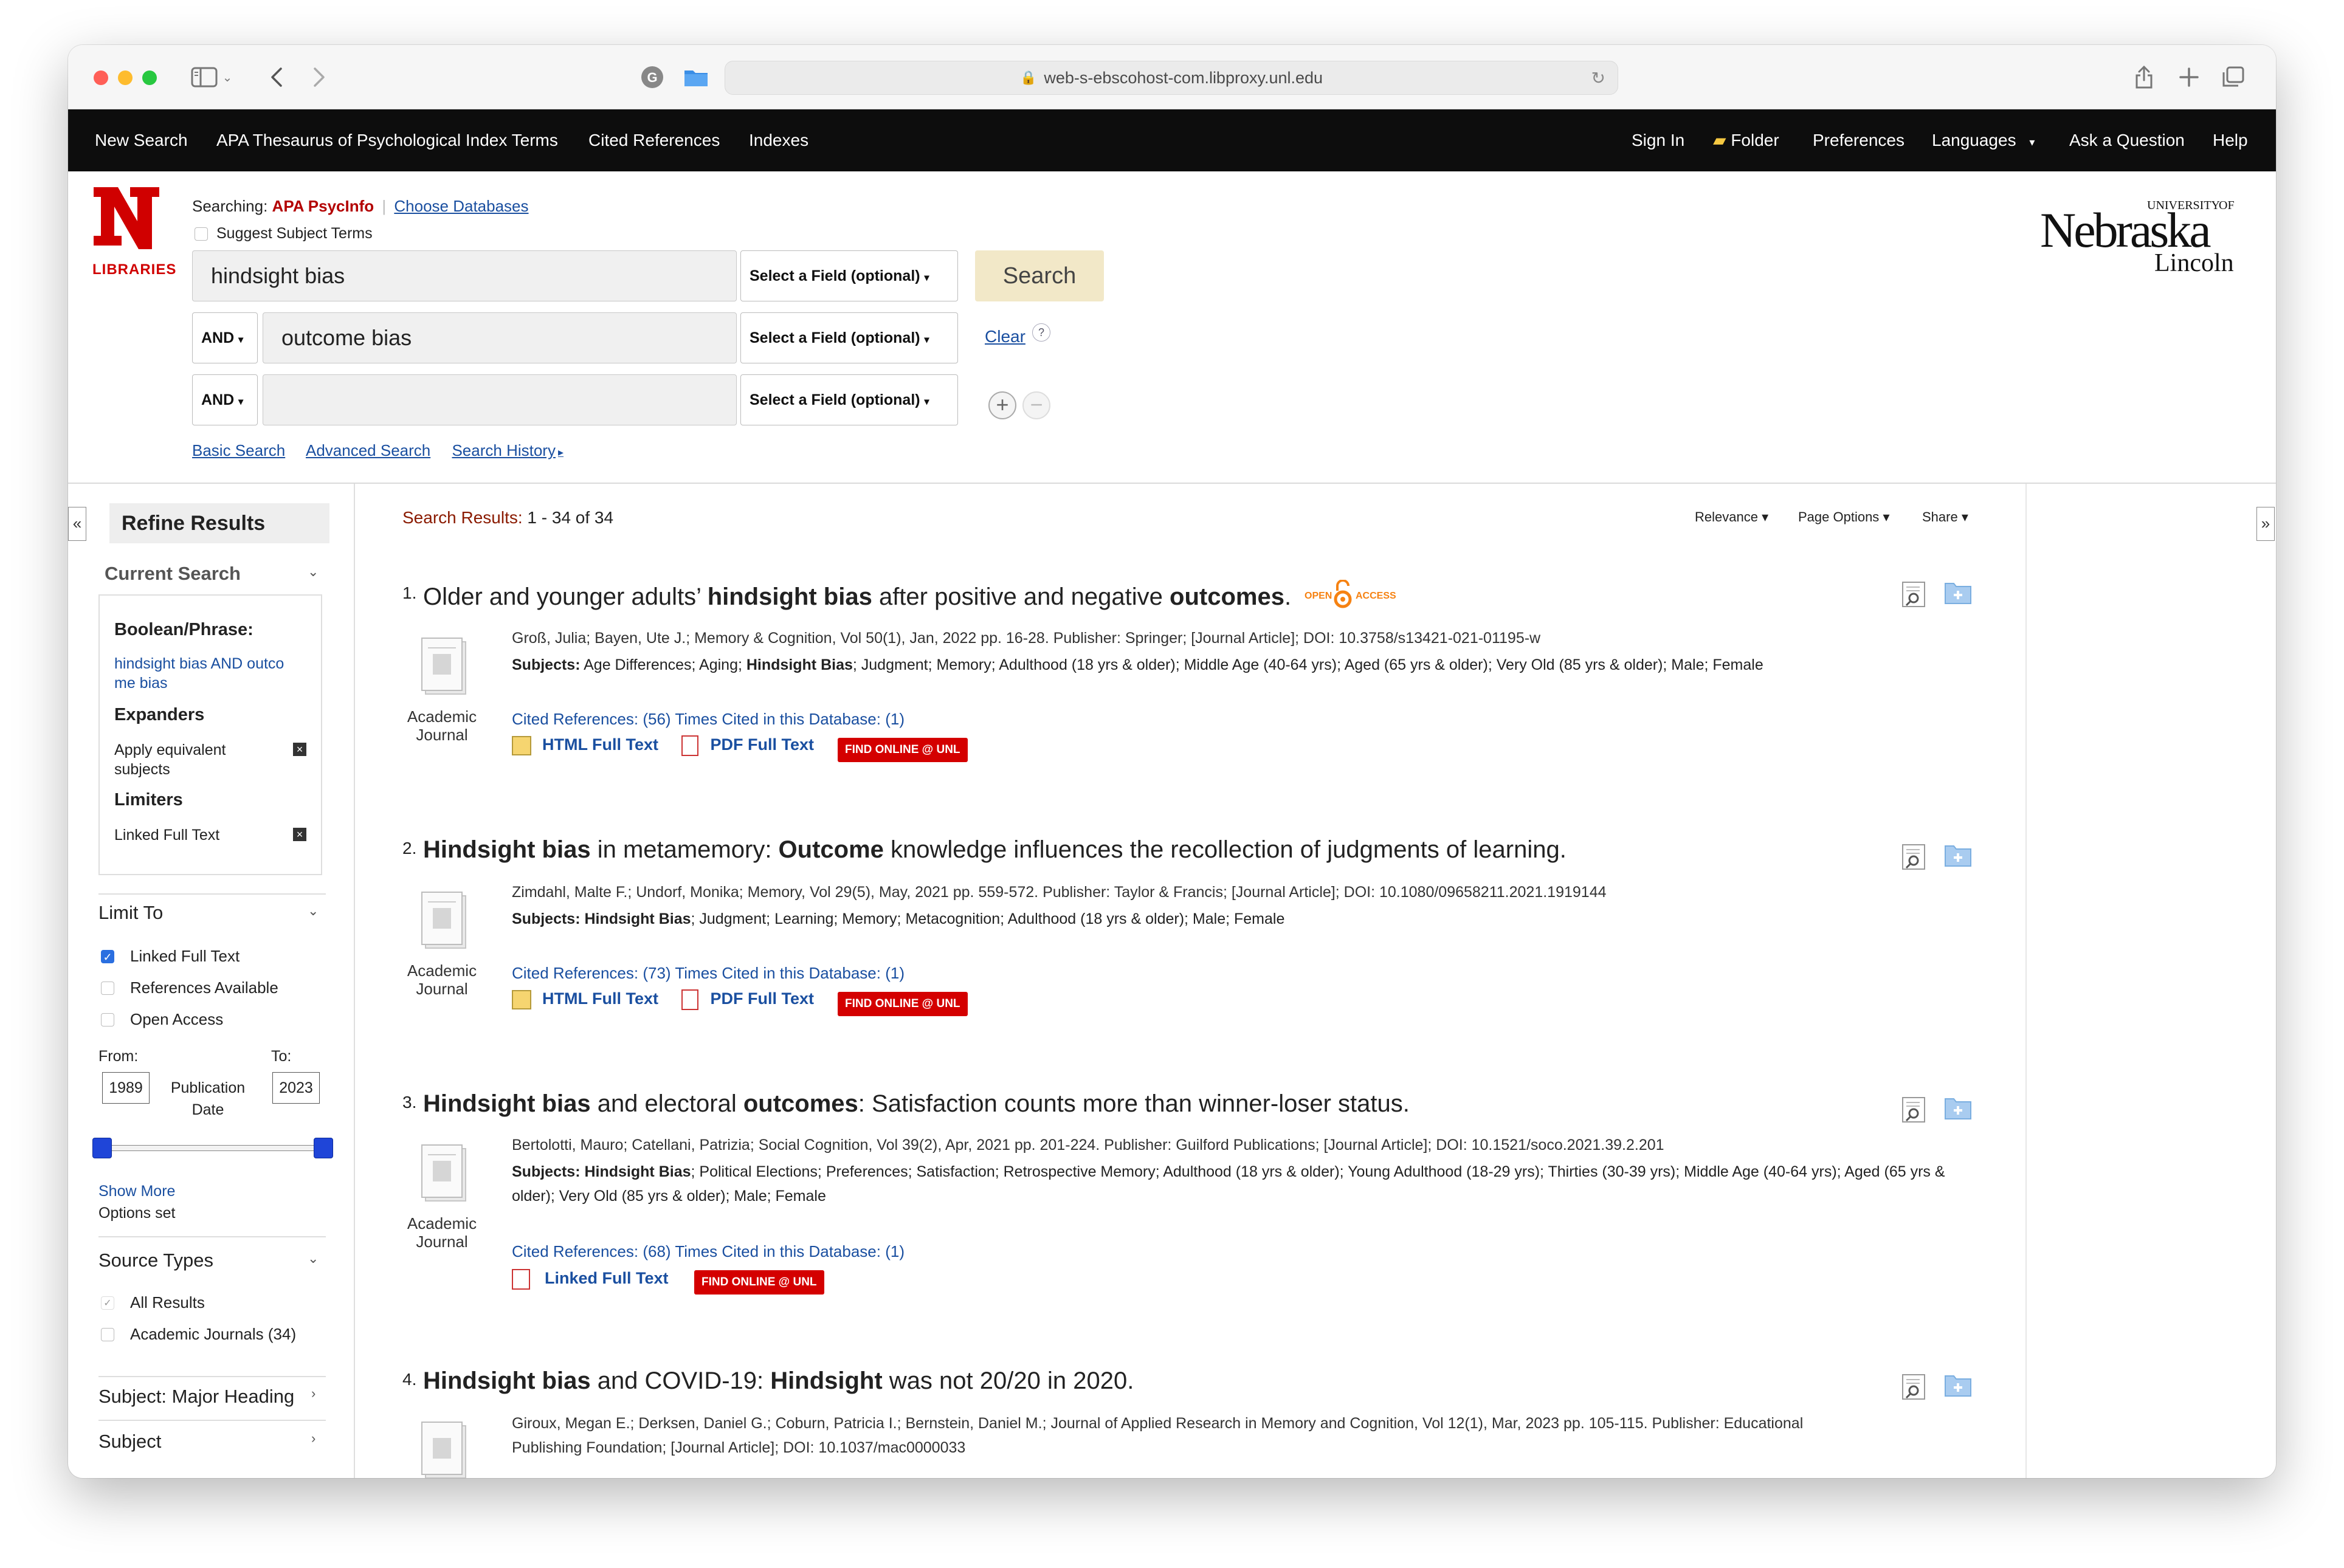 Image resolution: width=2344 pixels, height=1568 pixels. What do you see at coordinates (1005, 336) in the screenshot?
I see `clear-link: Clear` at bounding box center [1005, 336].